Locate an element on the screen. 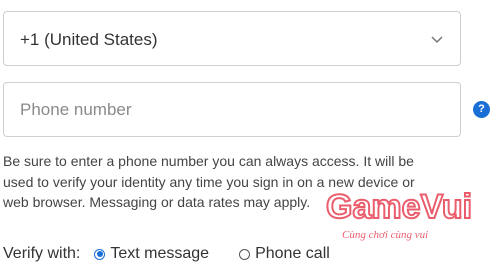 The image size is (496, 272). chevron-down-icon is located at coordinates (437, 40).